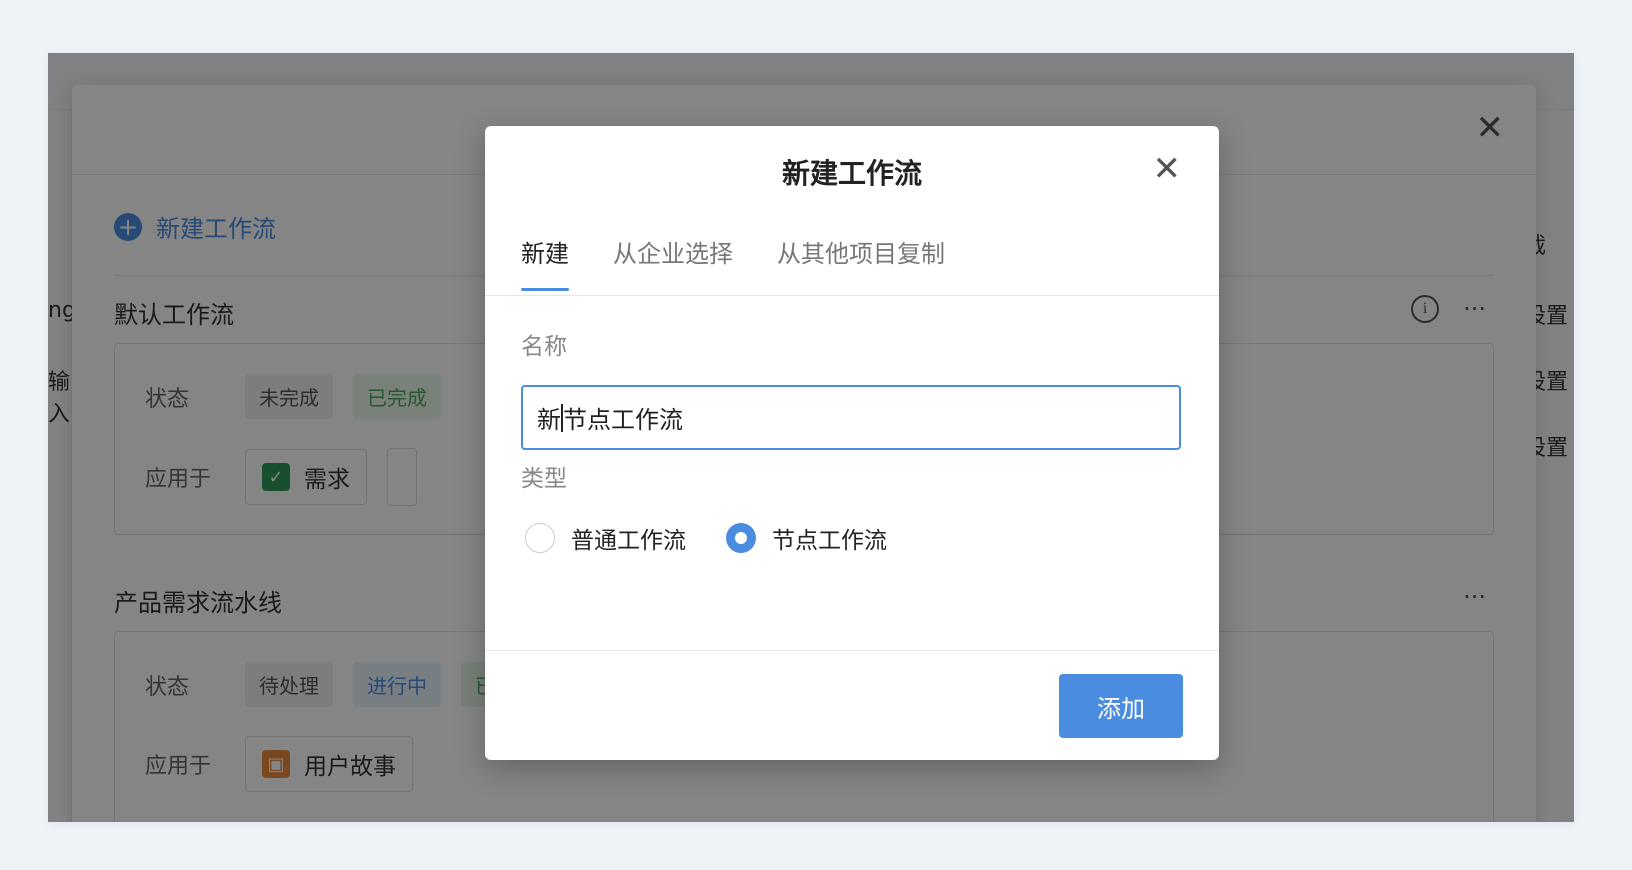  What do you see at coordinates (851, 173) in the screenshot?
I see `dialog-title: 新建工作流` at bounding box center [851, 173].